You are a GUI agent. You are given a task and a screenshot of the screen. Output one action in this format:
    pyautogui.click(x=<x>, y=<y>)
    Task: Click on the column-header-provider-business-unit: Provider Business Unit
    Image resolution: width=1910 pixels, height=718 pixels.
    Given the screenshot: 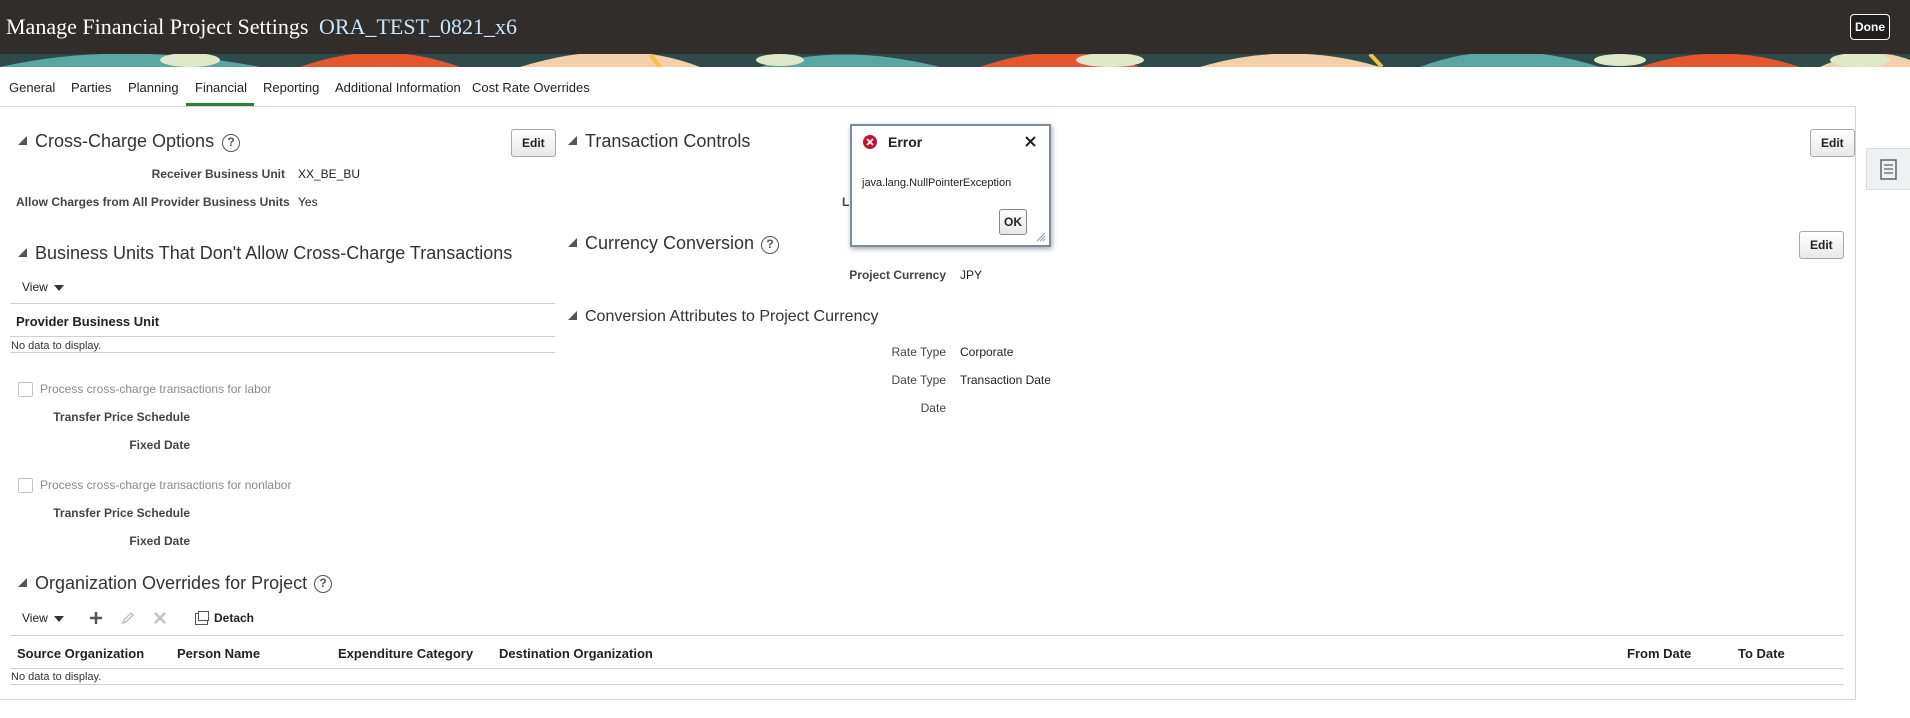 What is the action you would take?
    pyautogui.click(x=87, y=321)
    